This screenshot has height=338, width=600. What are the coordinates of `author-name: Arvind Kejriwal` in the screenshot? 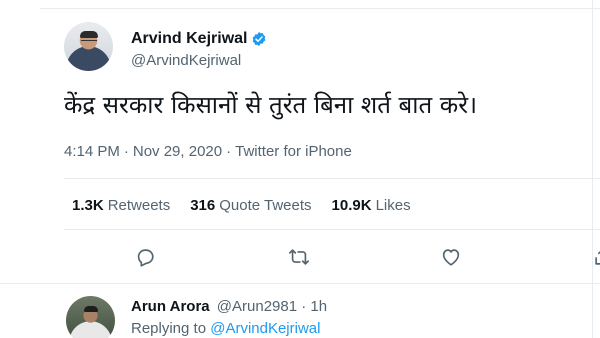 It's located at (189, 39).